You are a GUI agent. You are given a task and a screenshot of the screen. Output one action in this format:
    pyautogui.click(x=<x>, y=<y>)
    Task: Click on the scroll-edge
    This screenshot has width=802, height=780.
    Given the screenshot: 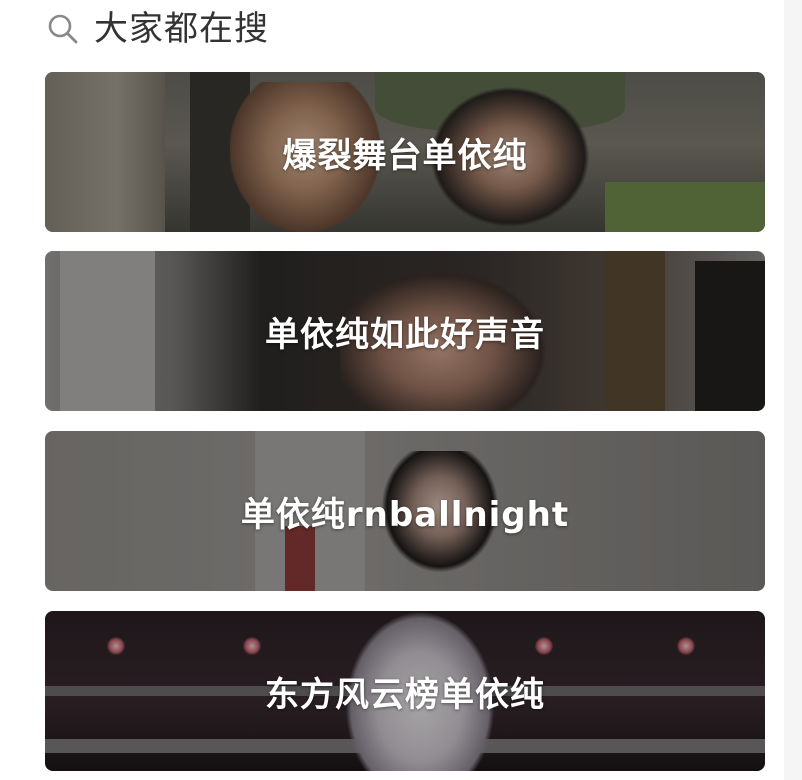 What is the action you would take?
    pyautogui.click(x=793, y=390)
    